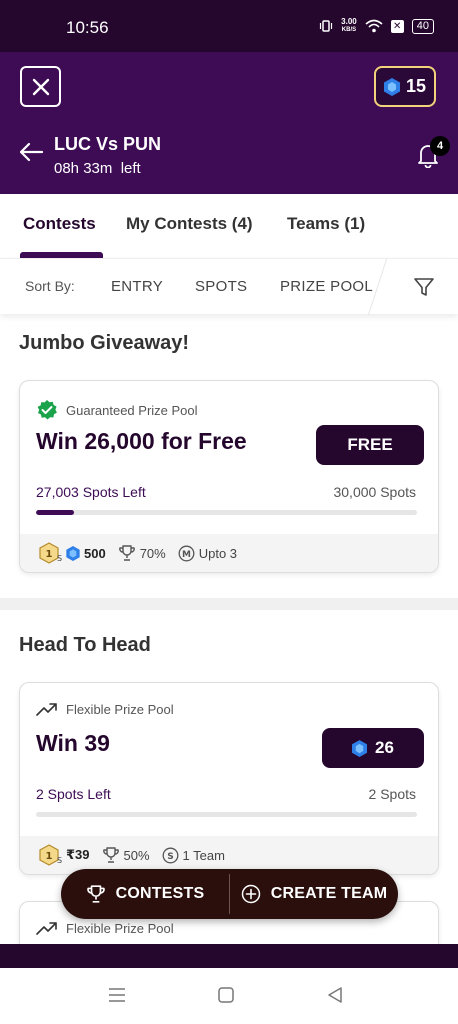 Image resolution: width=458 pixels, height=1024 pixels. What do you see at coordinates (193, 855) in the screenshot?
I see `single-entry: S 1 Team` at bounding box center [193, 855].